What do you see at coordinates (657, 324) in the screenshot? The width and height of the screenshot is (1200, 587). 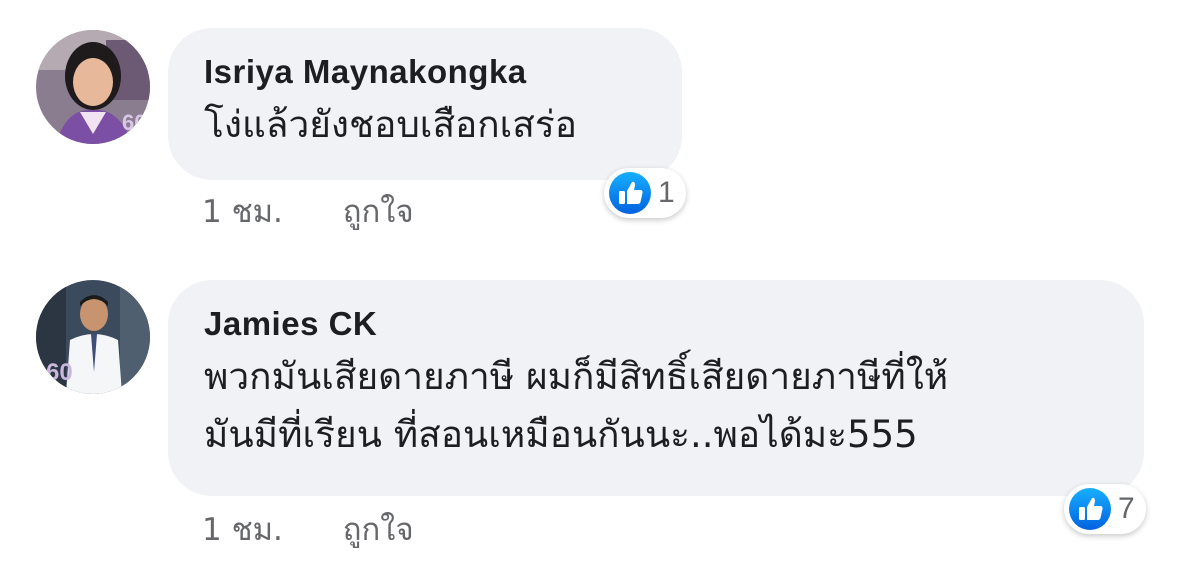 I see `comment-author: Jamies CK` at bounding box center [657, 324].